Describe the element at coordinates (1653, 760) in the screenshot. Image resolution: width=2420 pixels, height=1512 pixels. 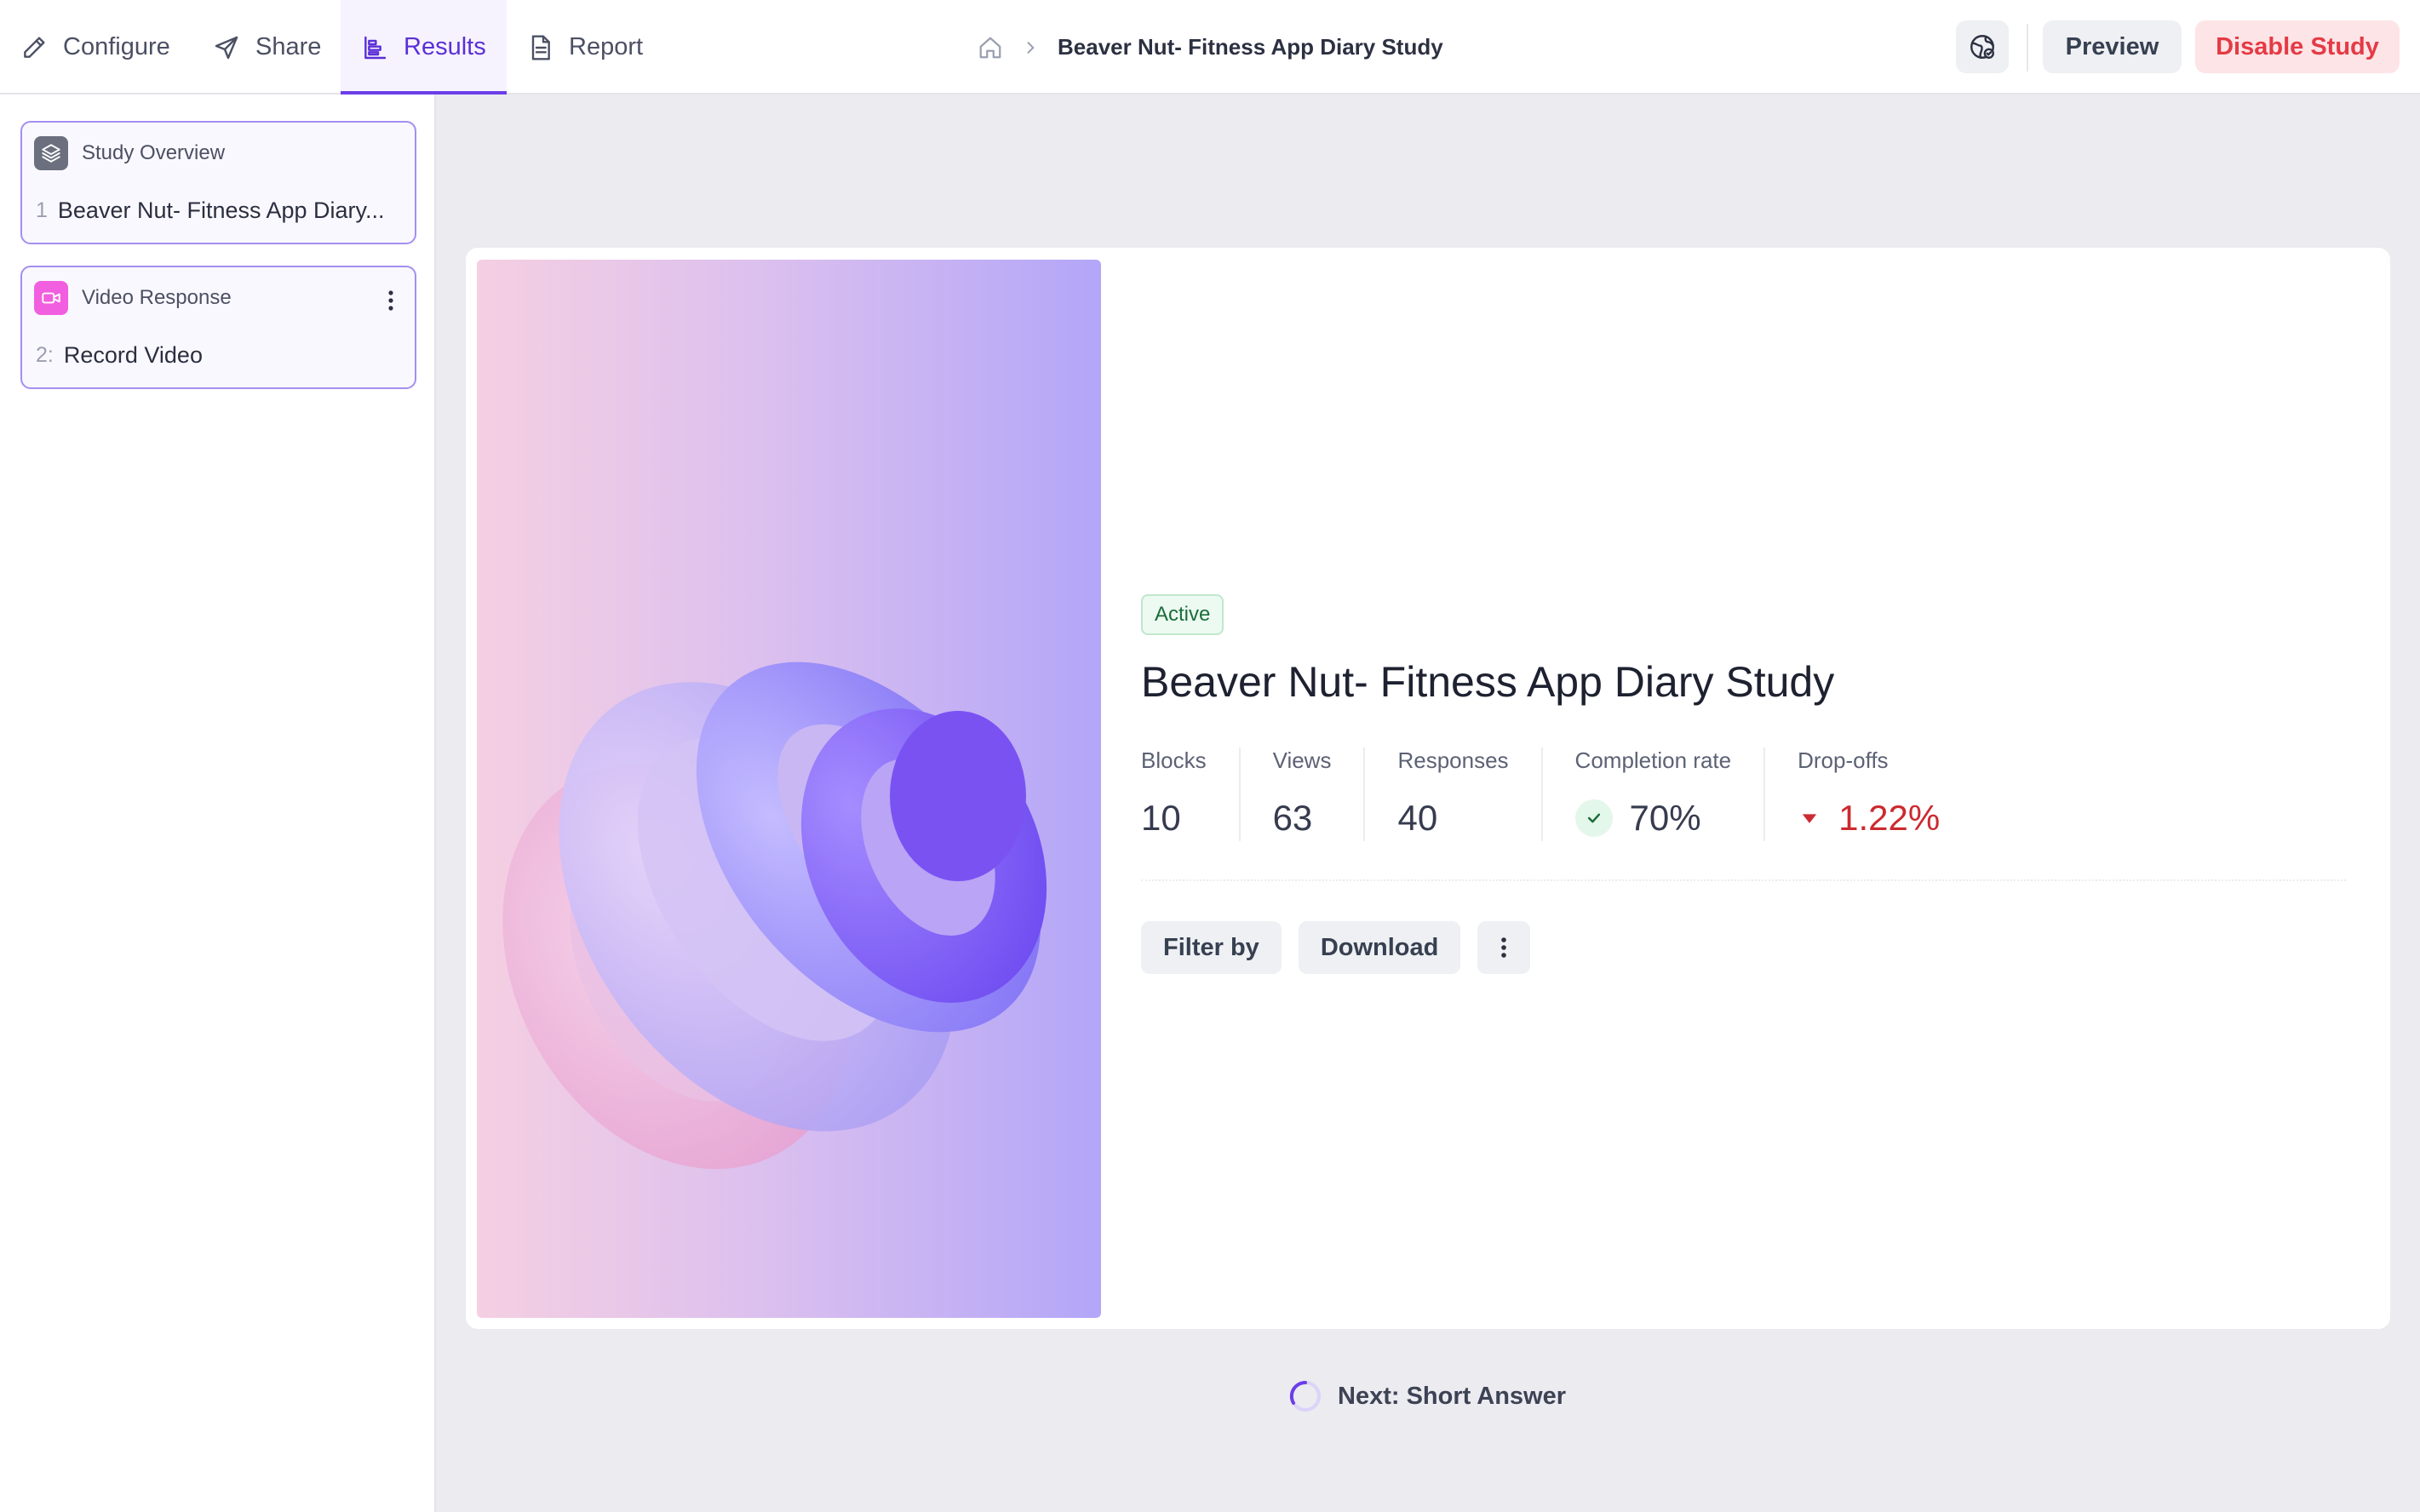
I see `stat-label: Completion rate` at that location.